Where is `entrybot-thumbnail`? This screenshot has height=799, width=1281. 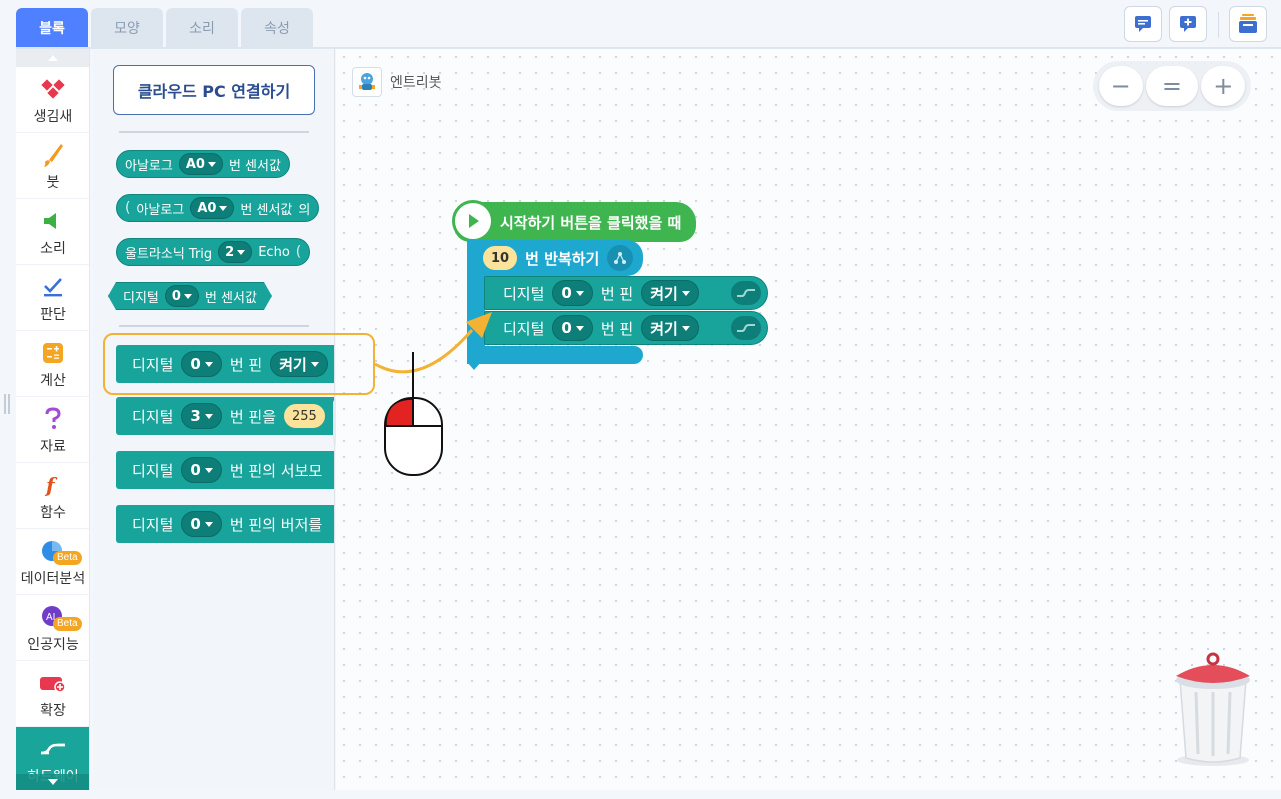
entrybot-thumbnail is located at coordinates (367, 82).